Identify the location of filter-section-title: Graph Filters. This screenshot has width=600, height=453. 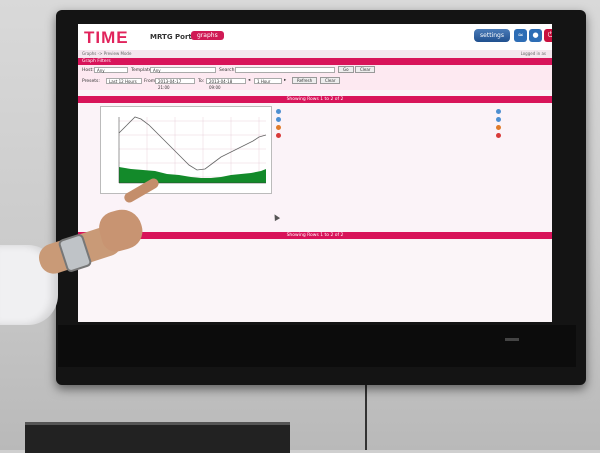
(96, 61).